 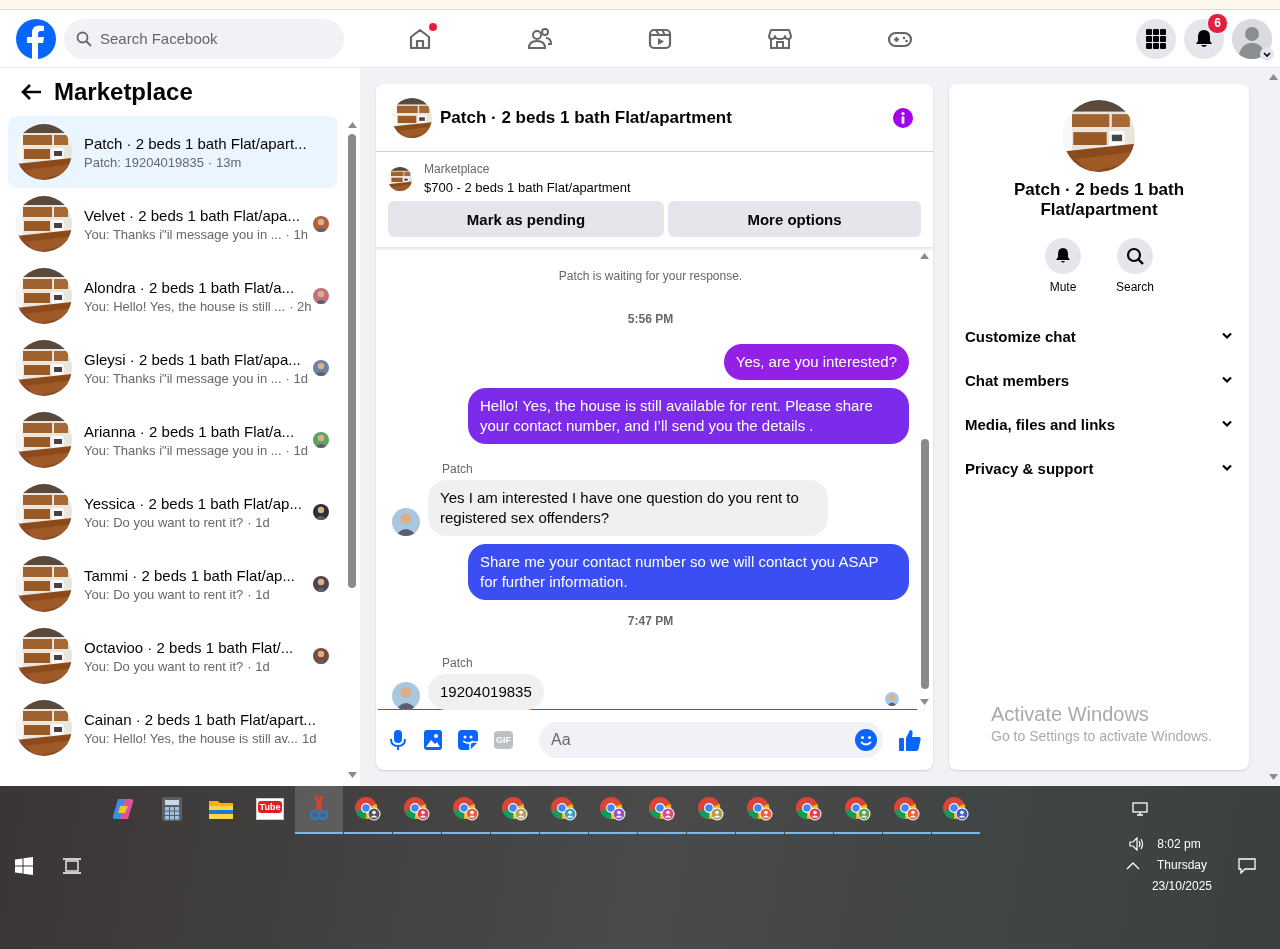 What do you see at coordinates (527, 187) in the screenshot?
I see `listing-title: $700 - 2 beds 1 bath Flat/apartment` at bounding box center [527, 187].